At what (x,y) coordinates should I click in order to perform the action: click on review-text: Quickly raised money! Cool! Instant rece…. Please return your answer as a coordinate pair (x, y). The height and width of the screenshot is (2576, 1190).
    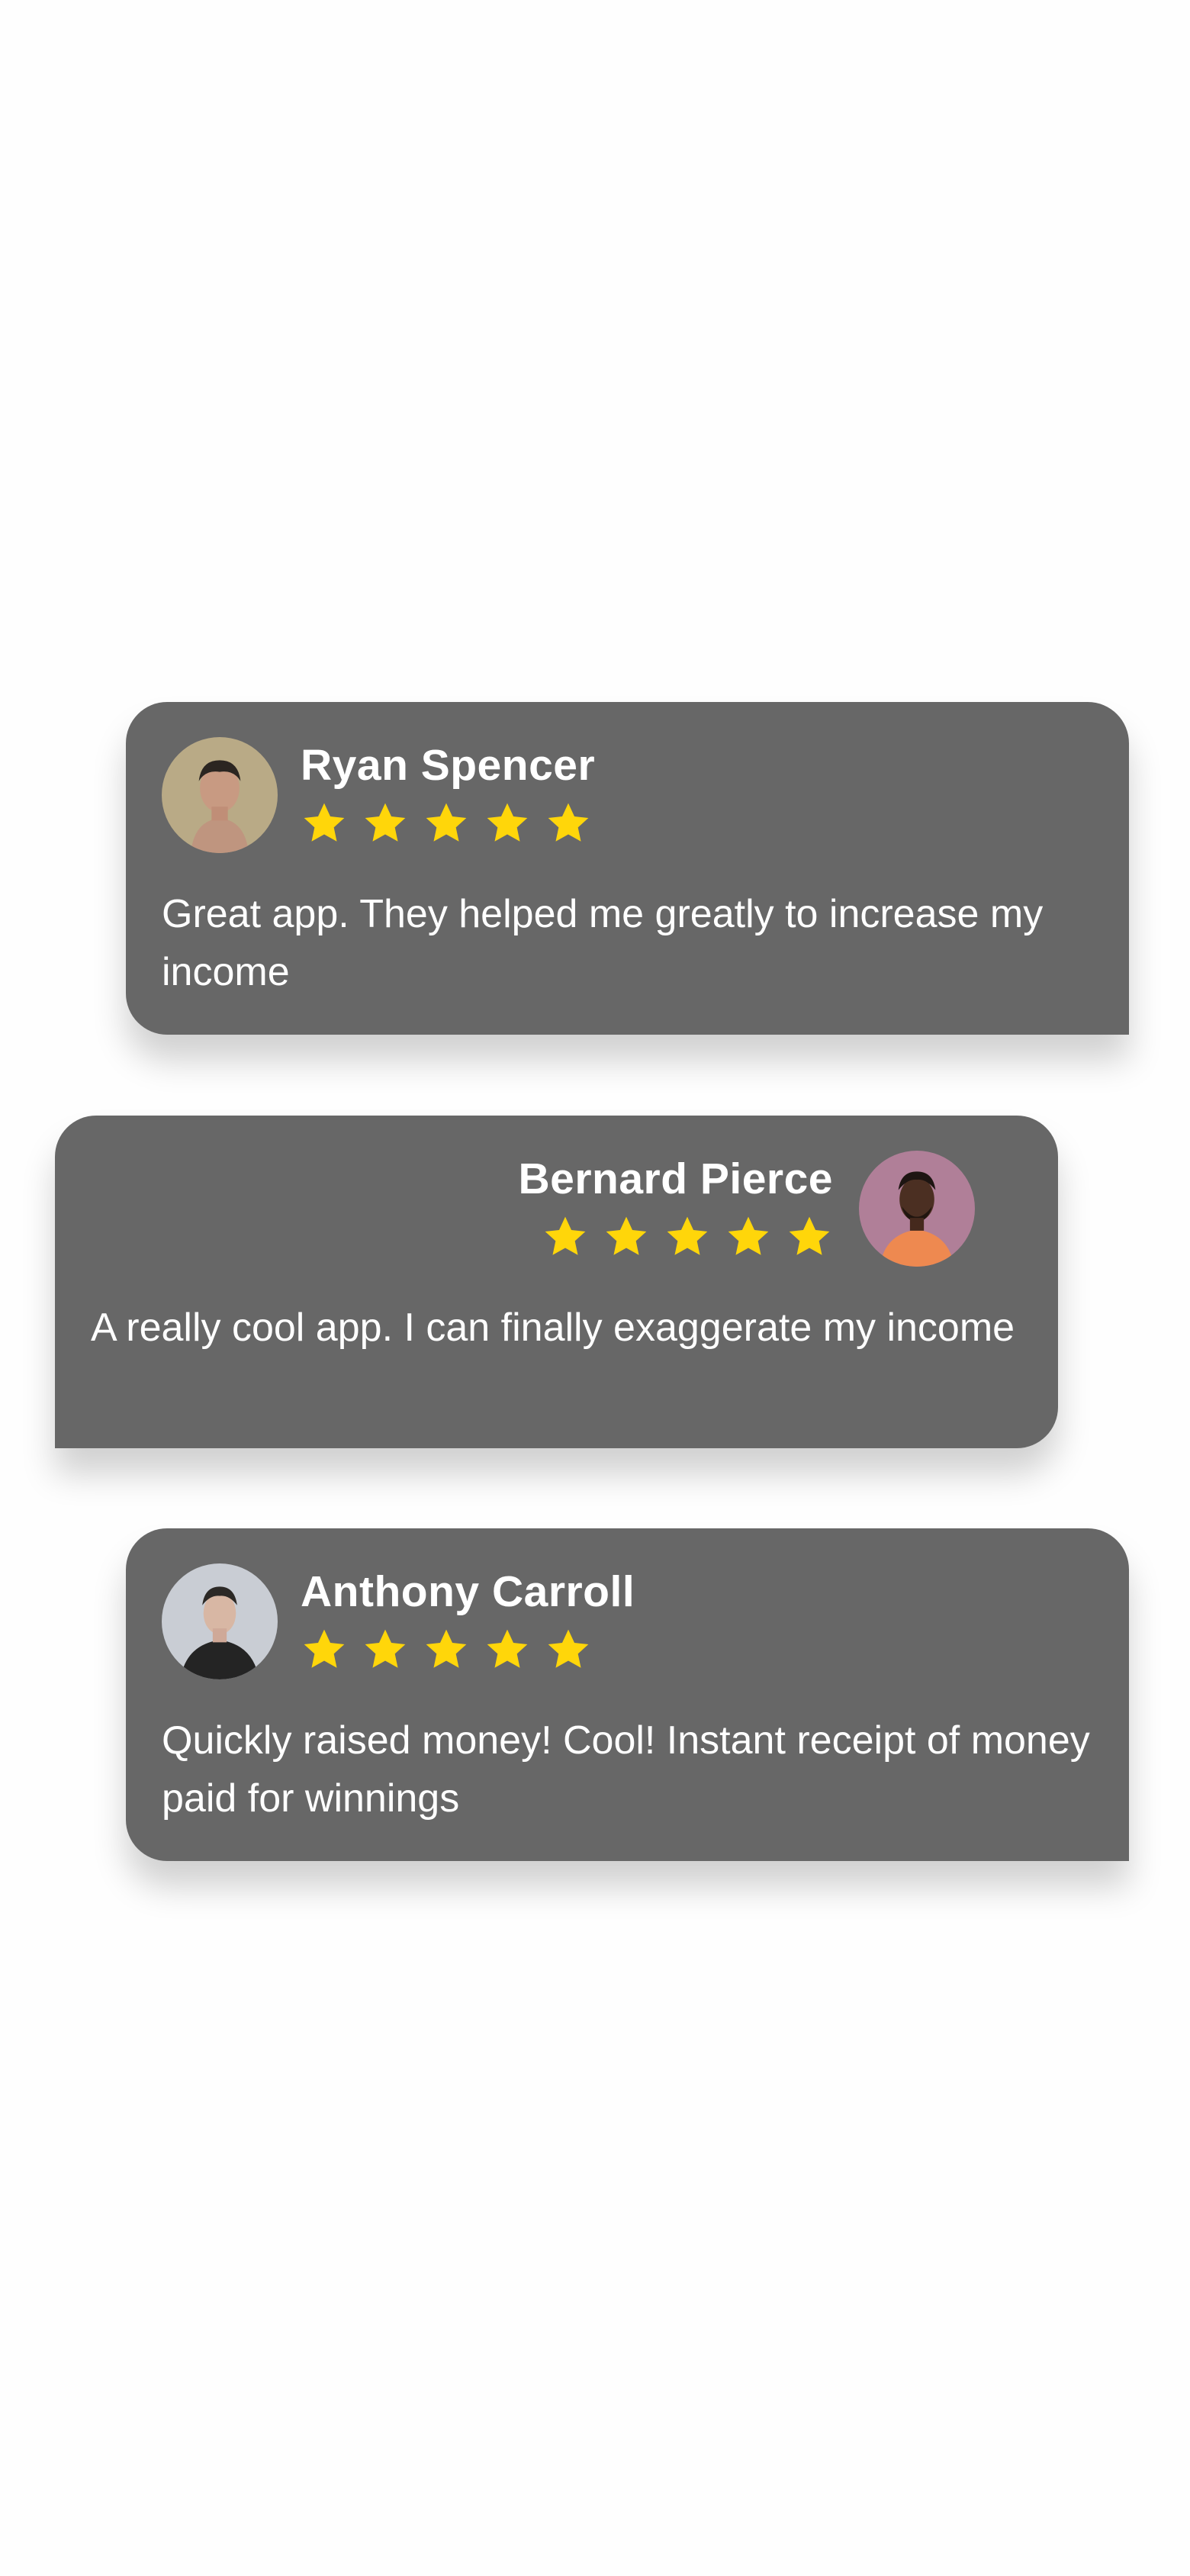
    Looking at the image, I should click on (626, 1769).